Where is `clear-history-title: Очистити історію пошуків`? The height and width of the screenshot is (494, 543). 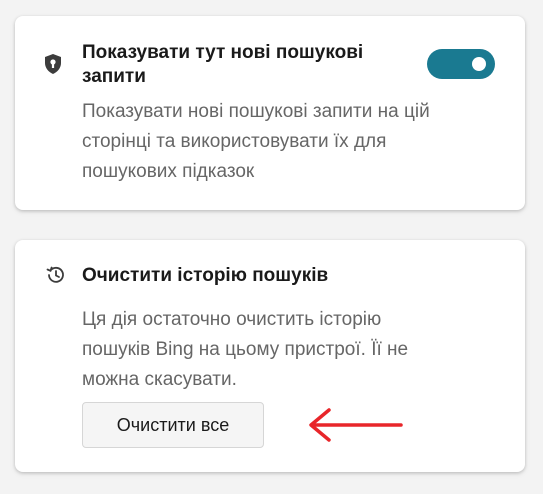
clear-history-title: Очистити історію пошуків is located at coordinates (205, 275).